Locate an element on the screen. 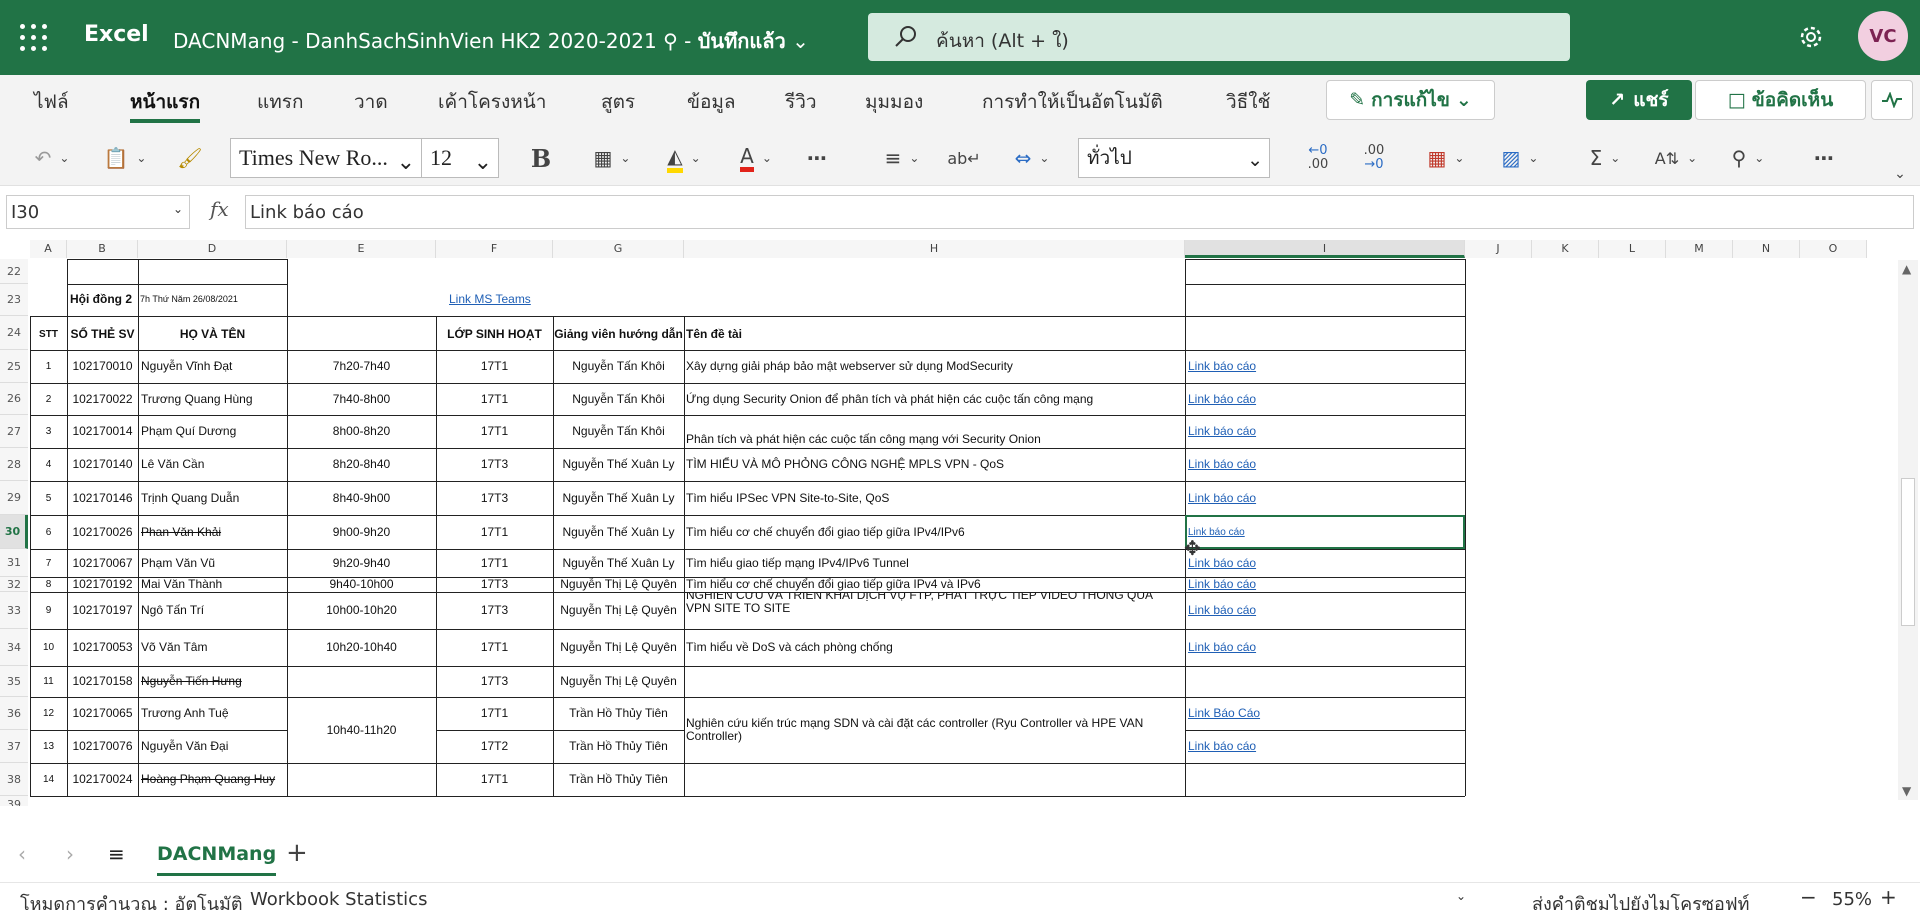 This screenshot has height=918, width=1920. tab-help: วิธีใช้ is located at coordinates (1248, 102).